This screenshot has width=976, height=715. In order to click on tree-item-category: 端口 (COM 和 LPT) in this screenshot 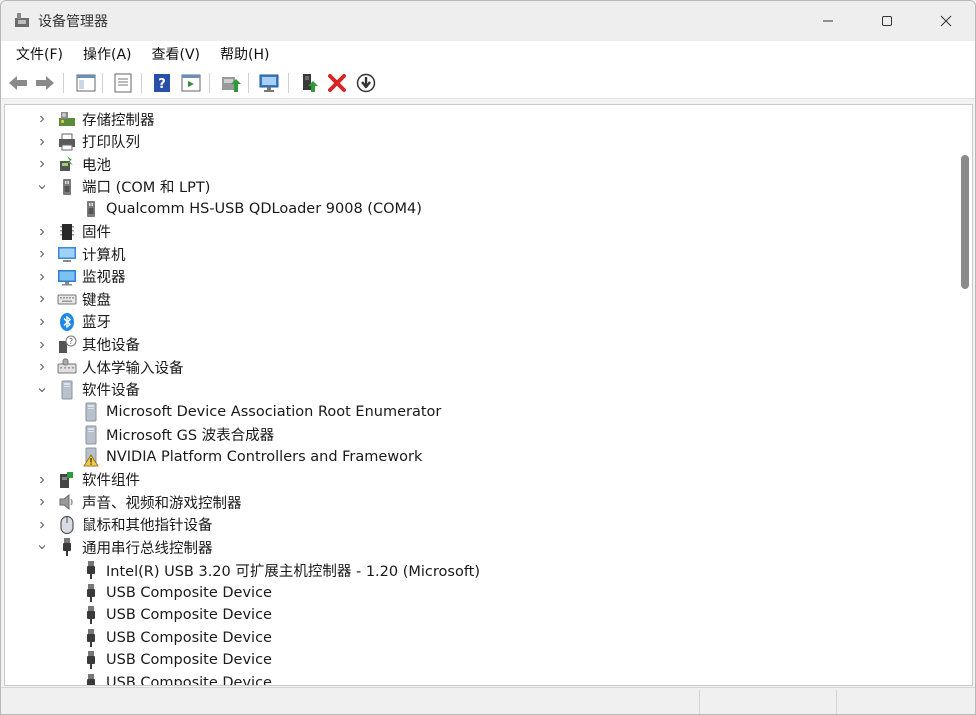, I will do `click(124, 187)`.